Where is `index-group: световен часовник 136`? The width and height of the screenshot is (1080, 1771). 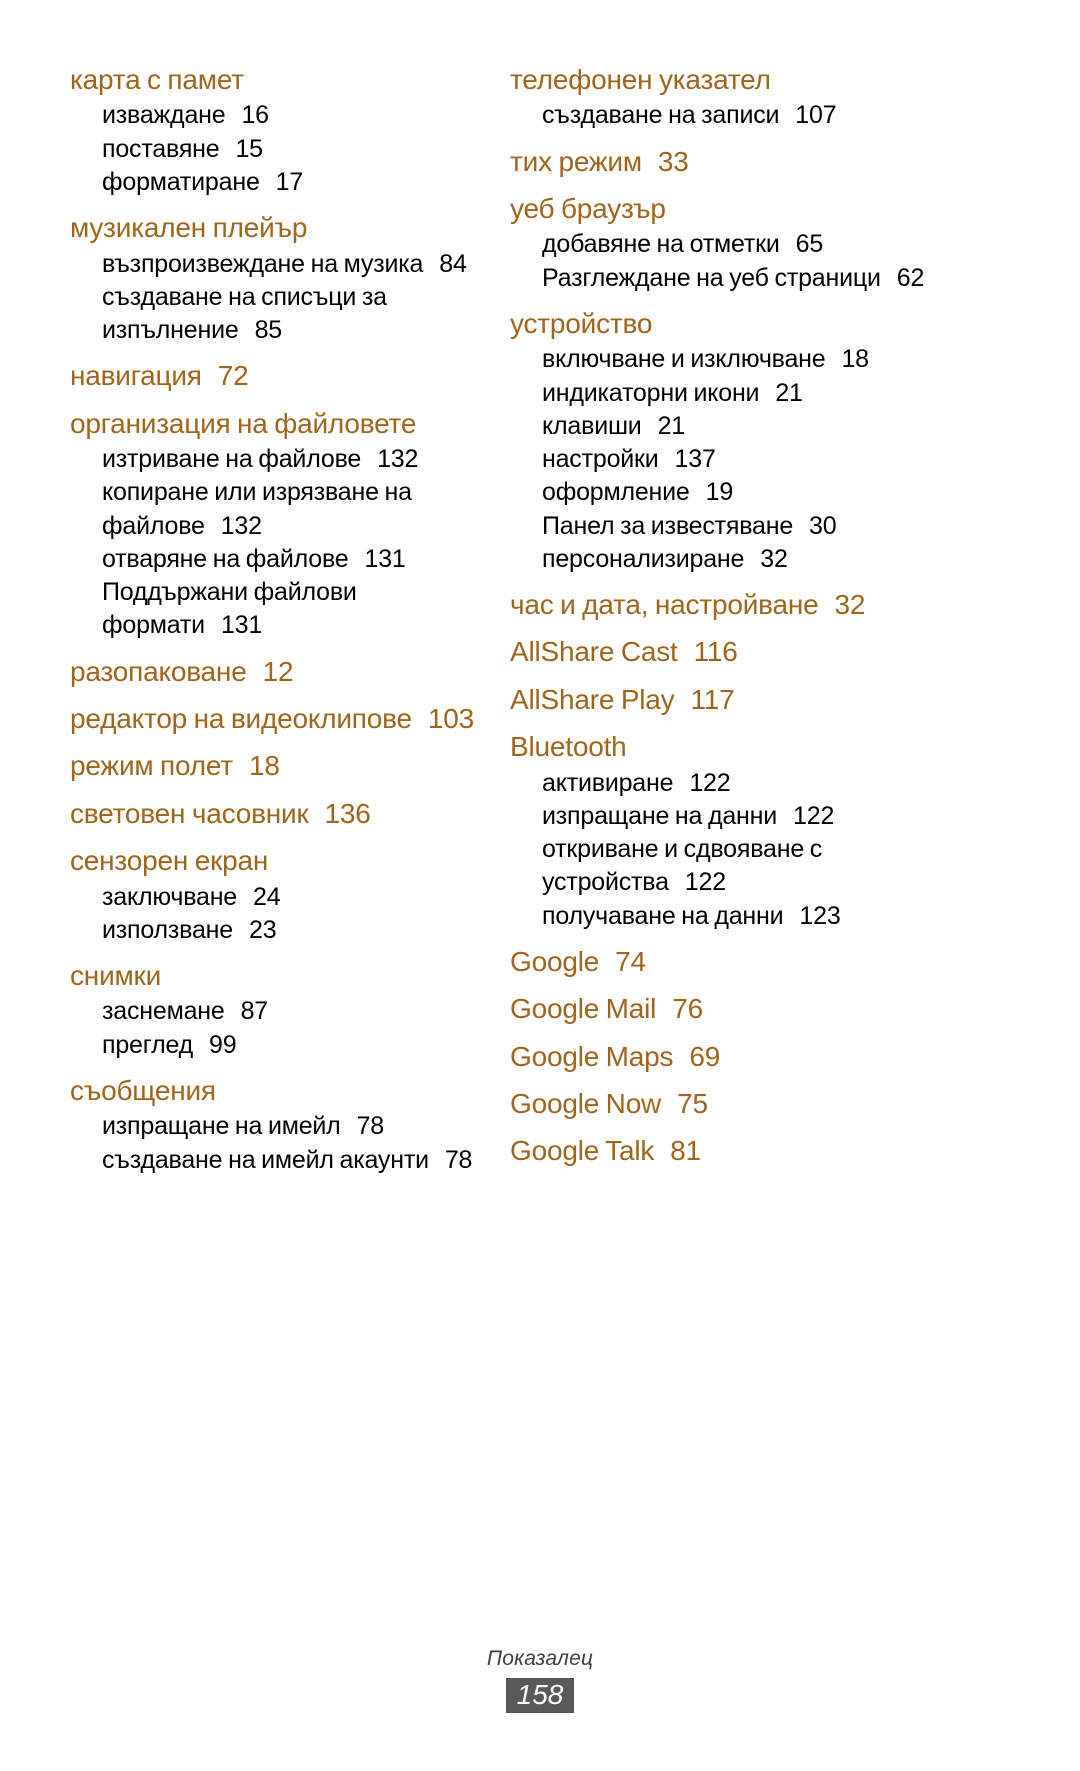 index-group: световен часовник 136 is located at coordinates (285, 814).